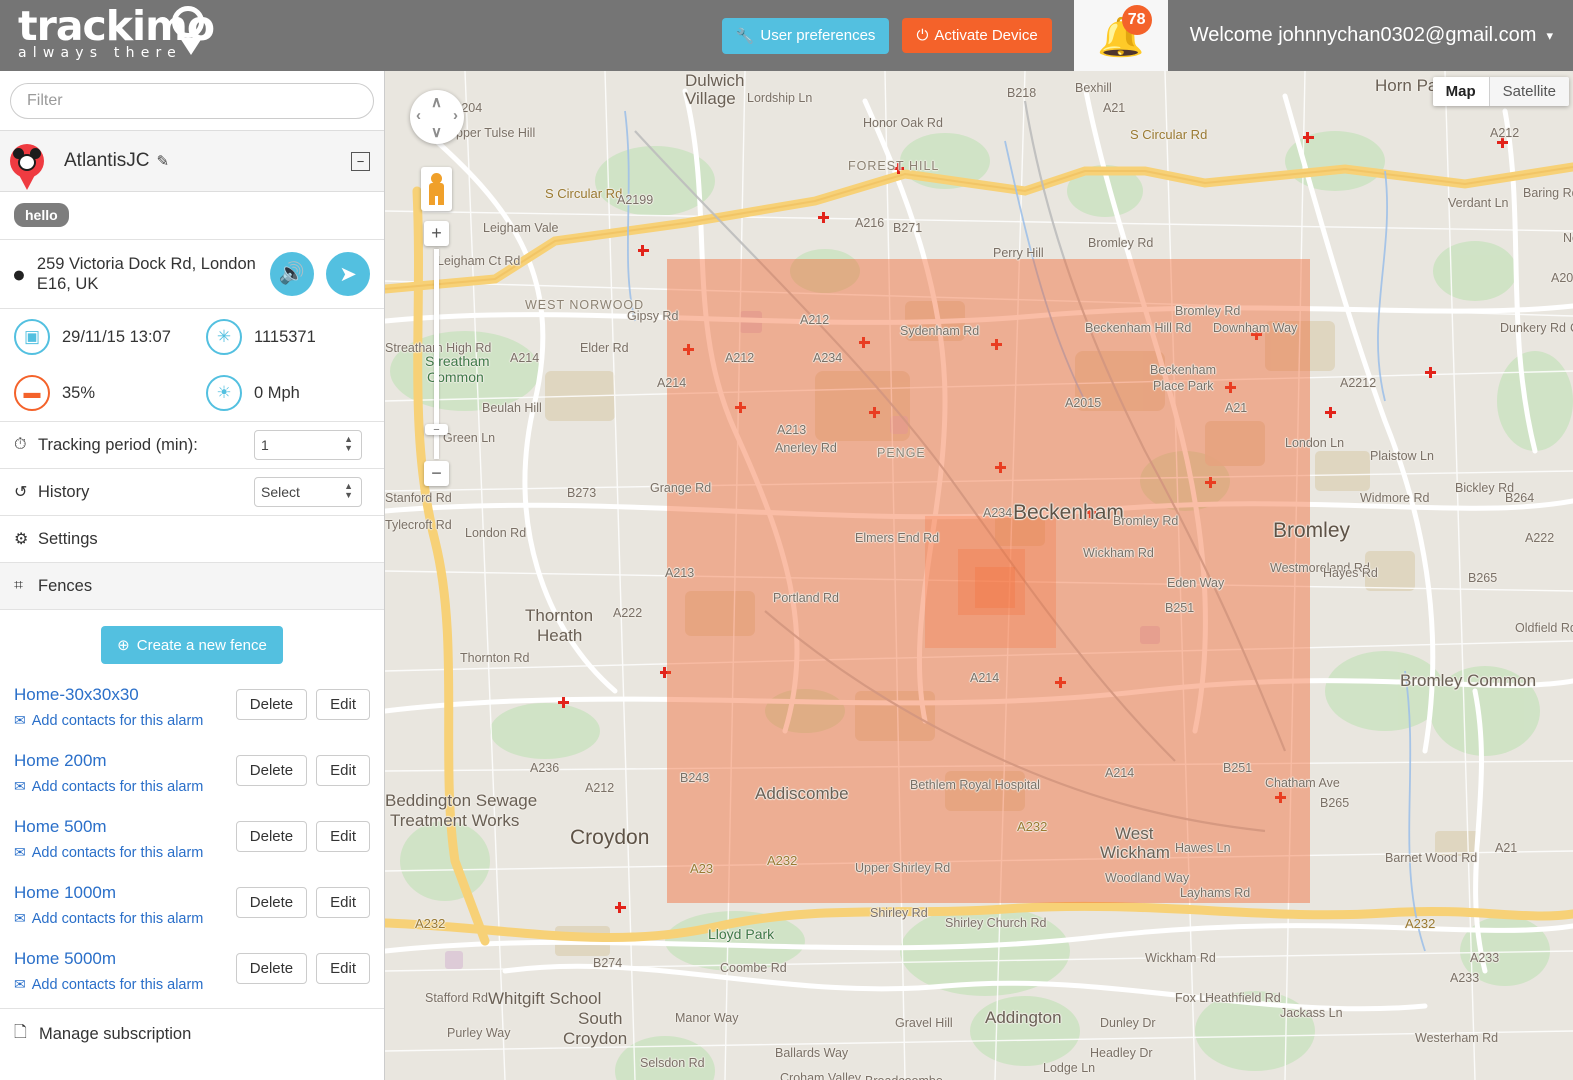 The image size is (1573, 1080). Describe the element at coordinates (986, 35) in the screenshot. I see `activate-device-label: Activate Device` at that location.